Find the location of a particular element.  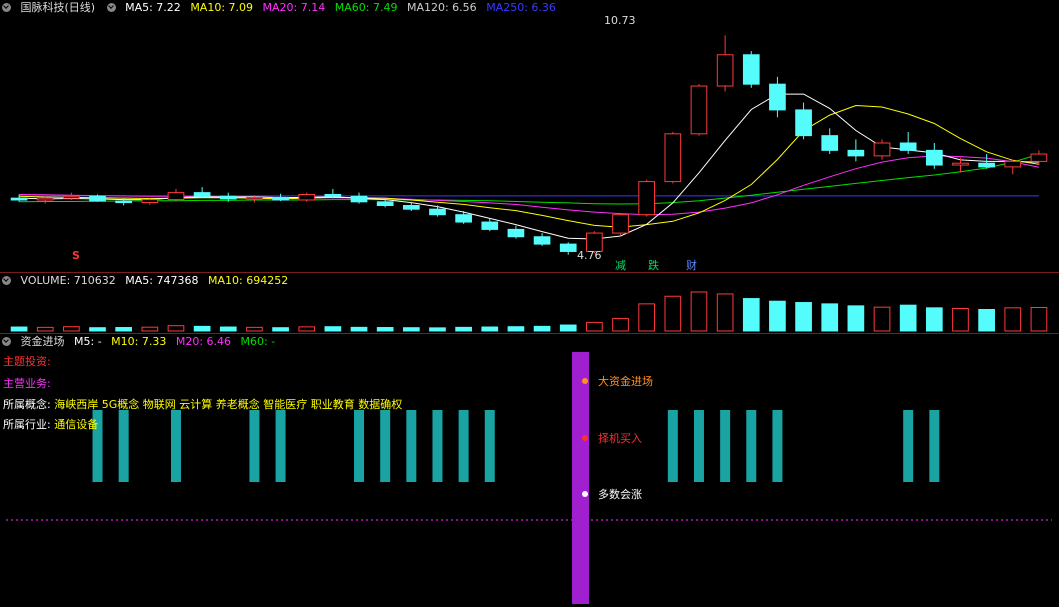

panel-toggle-icon is located at coordinates (6, 7).